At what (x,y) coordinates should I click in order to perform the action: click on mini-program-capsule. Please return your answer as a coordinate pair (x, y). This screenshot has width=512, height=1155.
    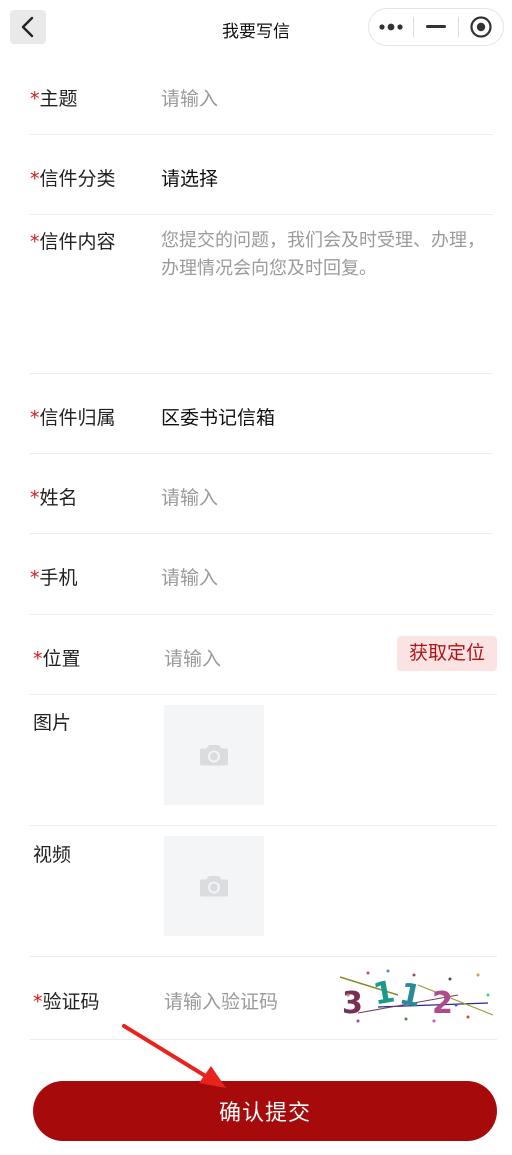
    Looking at the image, I should click on (436, 27).